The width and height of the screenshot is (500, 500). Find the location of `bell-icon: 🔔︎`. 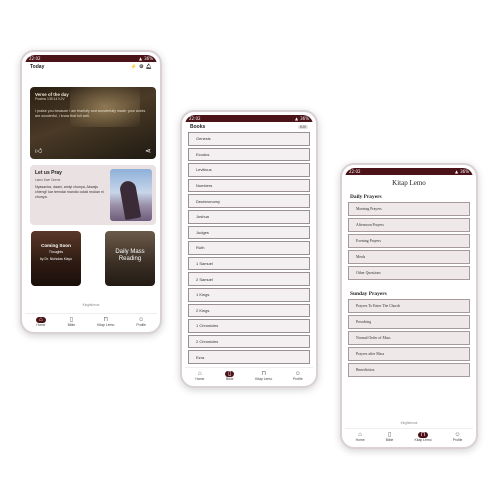

bell-icon: 🔔︎ is located at coordinates (149, 67).